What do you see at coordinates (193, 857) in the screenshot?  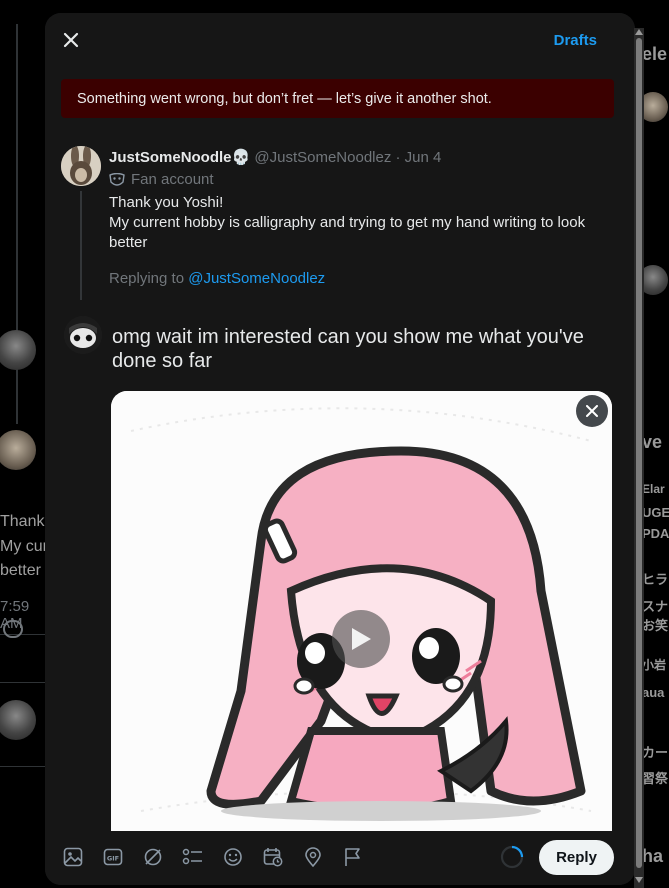 I see `poll-icon` at bounding box center [193, 857].